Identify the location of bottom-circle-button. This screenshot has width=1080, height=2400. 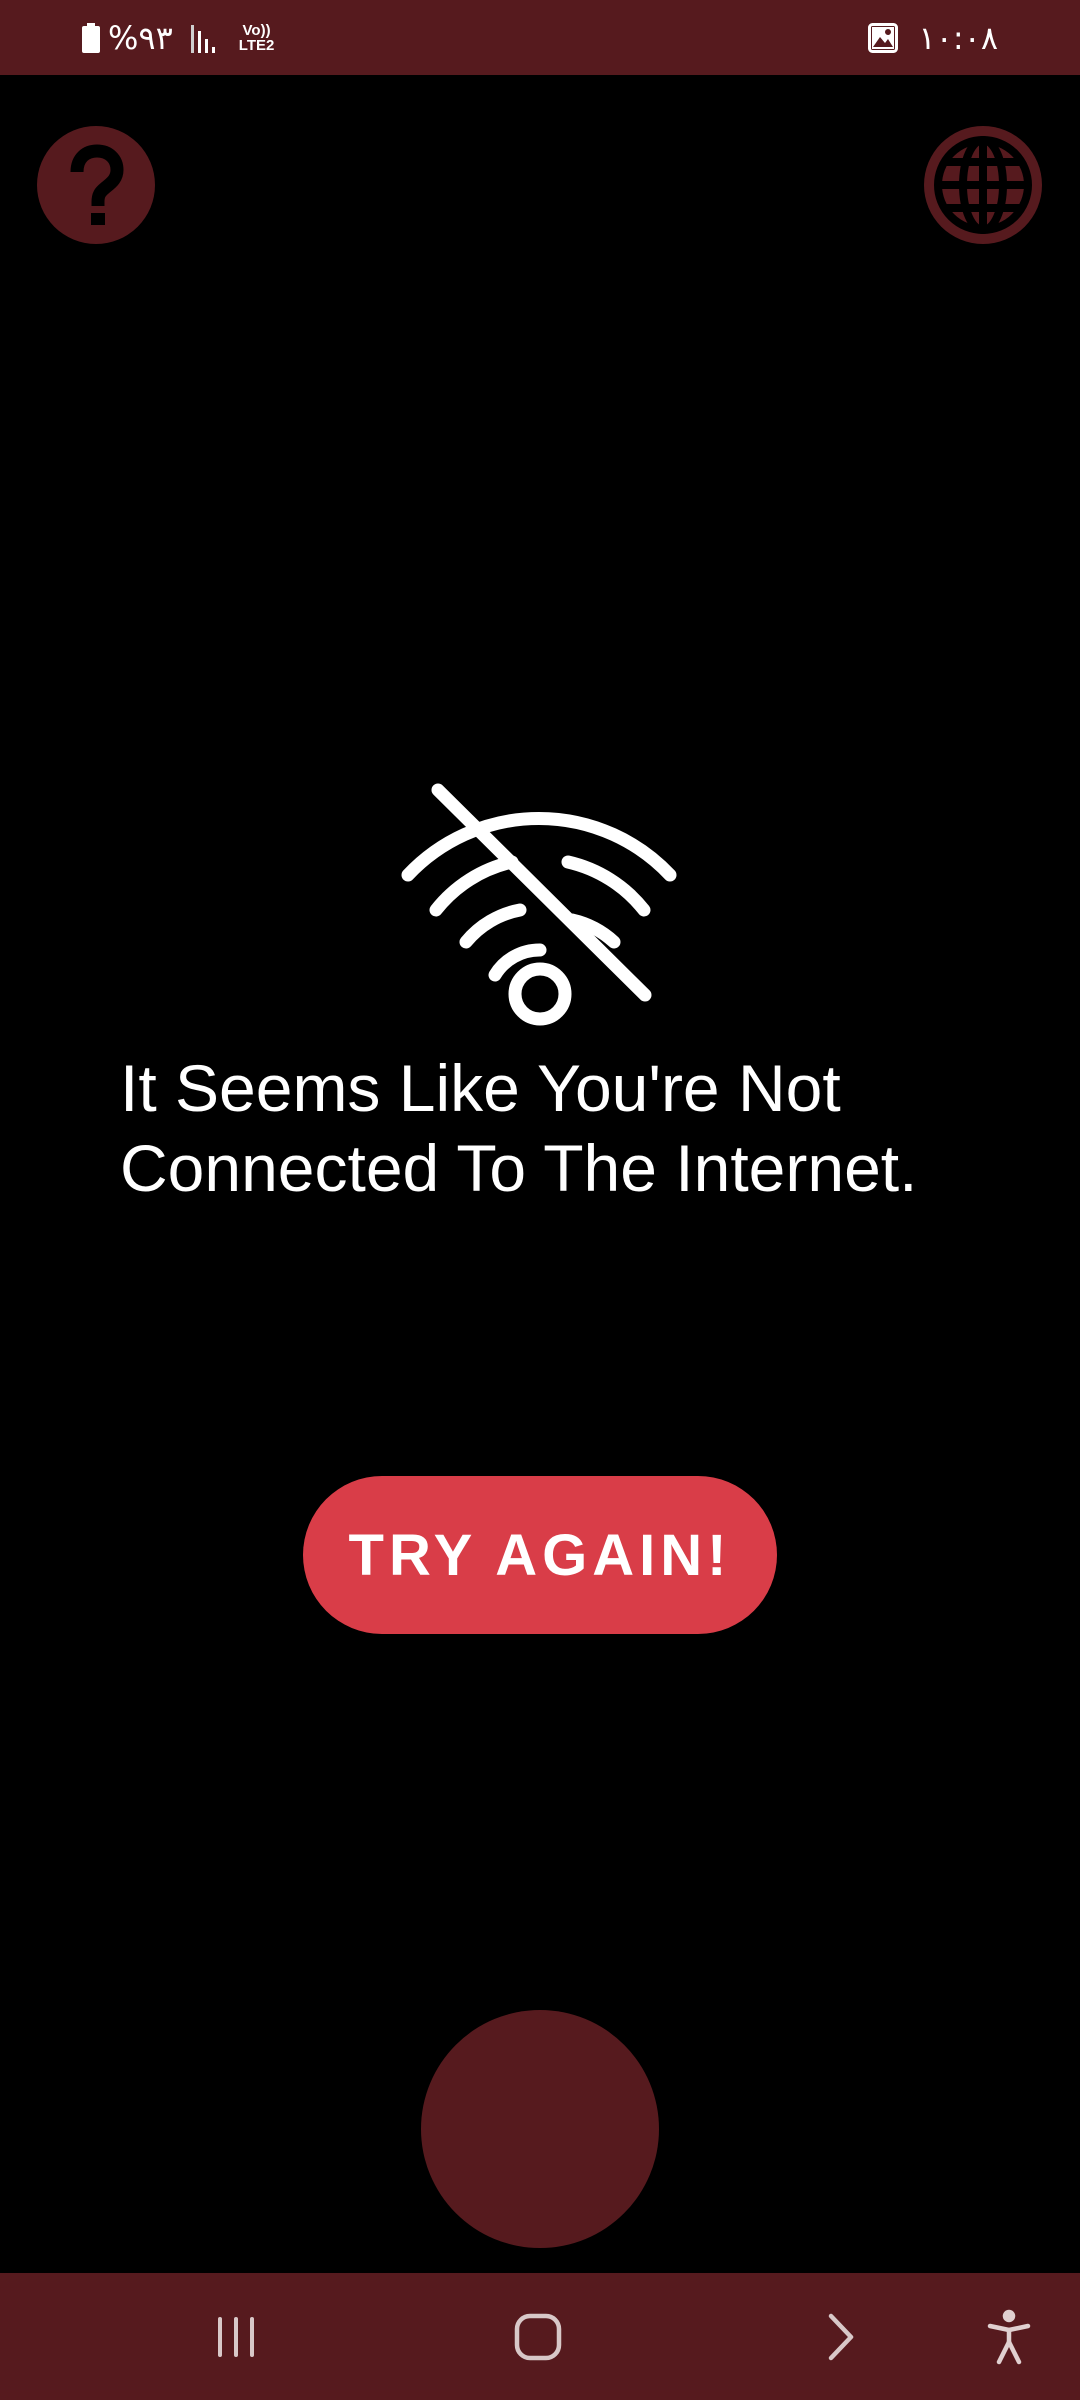
(540, 2129).